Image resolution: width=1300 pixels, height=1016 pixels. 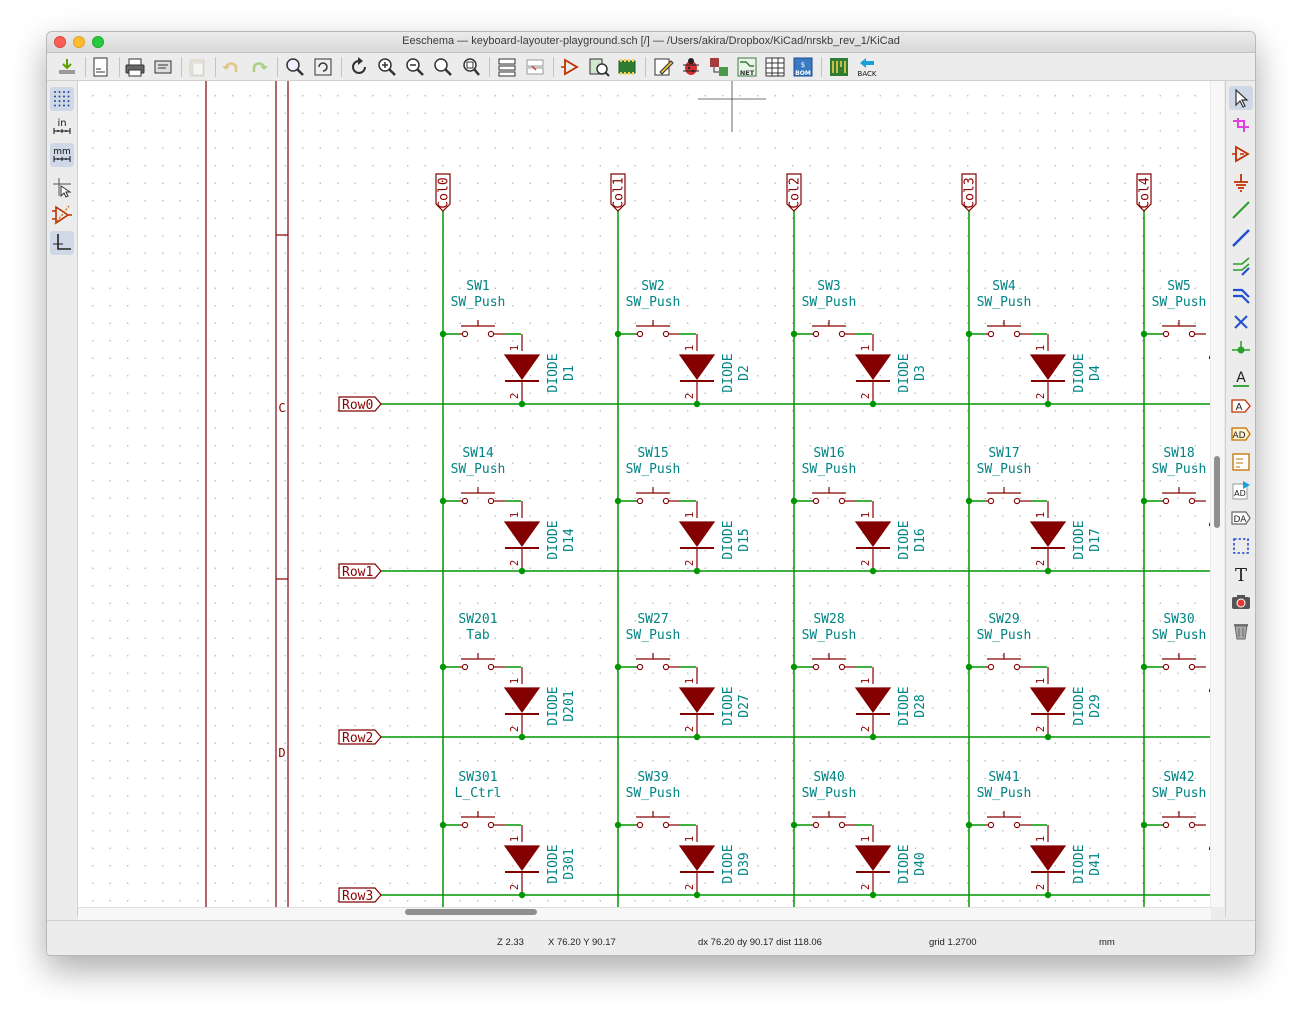 I want to click on redo-icon, so click(x=259, y=67).